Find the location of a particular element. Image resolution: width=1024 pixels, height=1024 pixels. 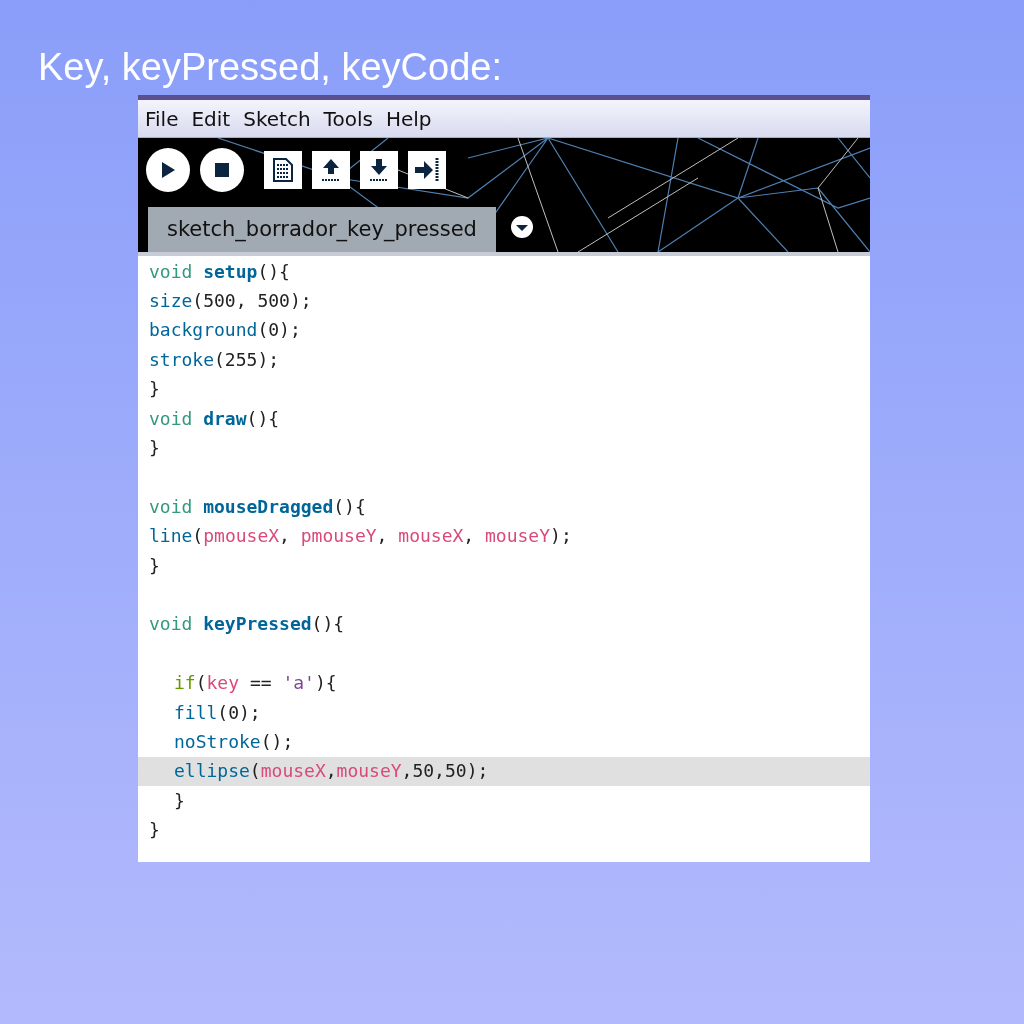

code-line: fill(0); is located at coordinates (217, 712).